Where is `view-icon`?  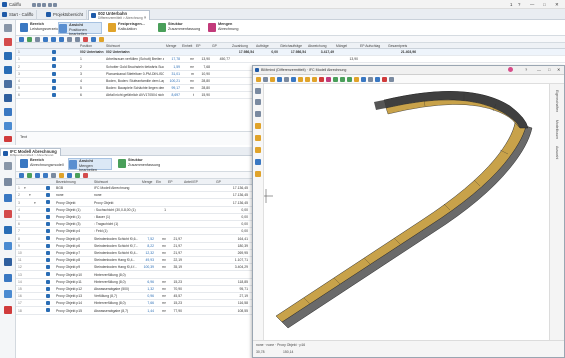 view-icon is located at coordinates (279, 79).